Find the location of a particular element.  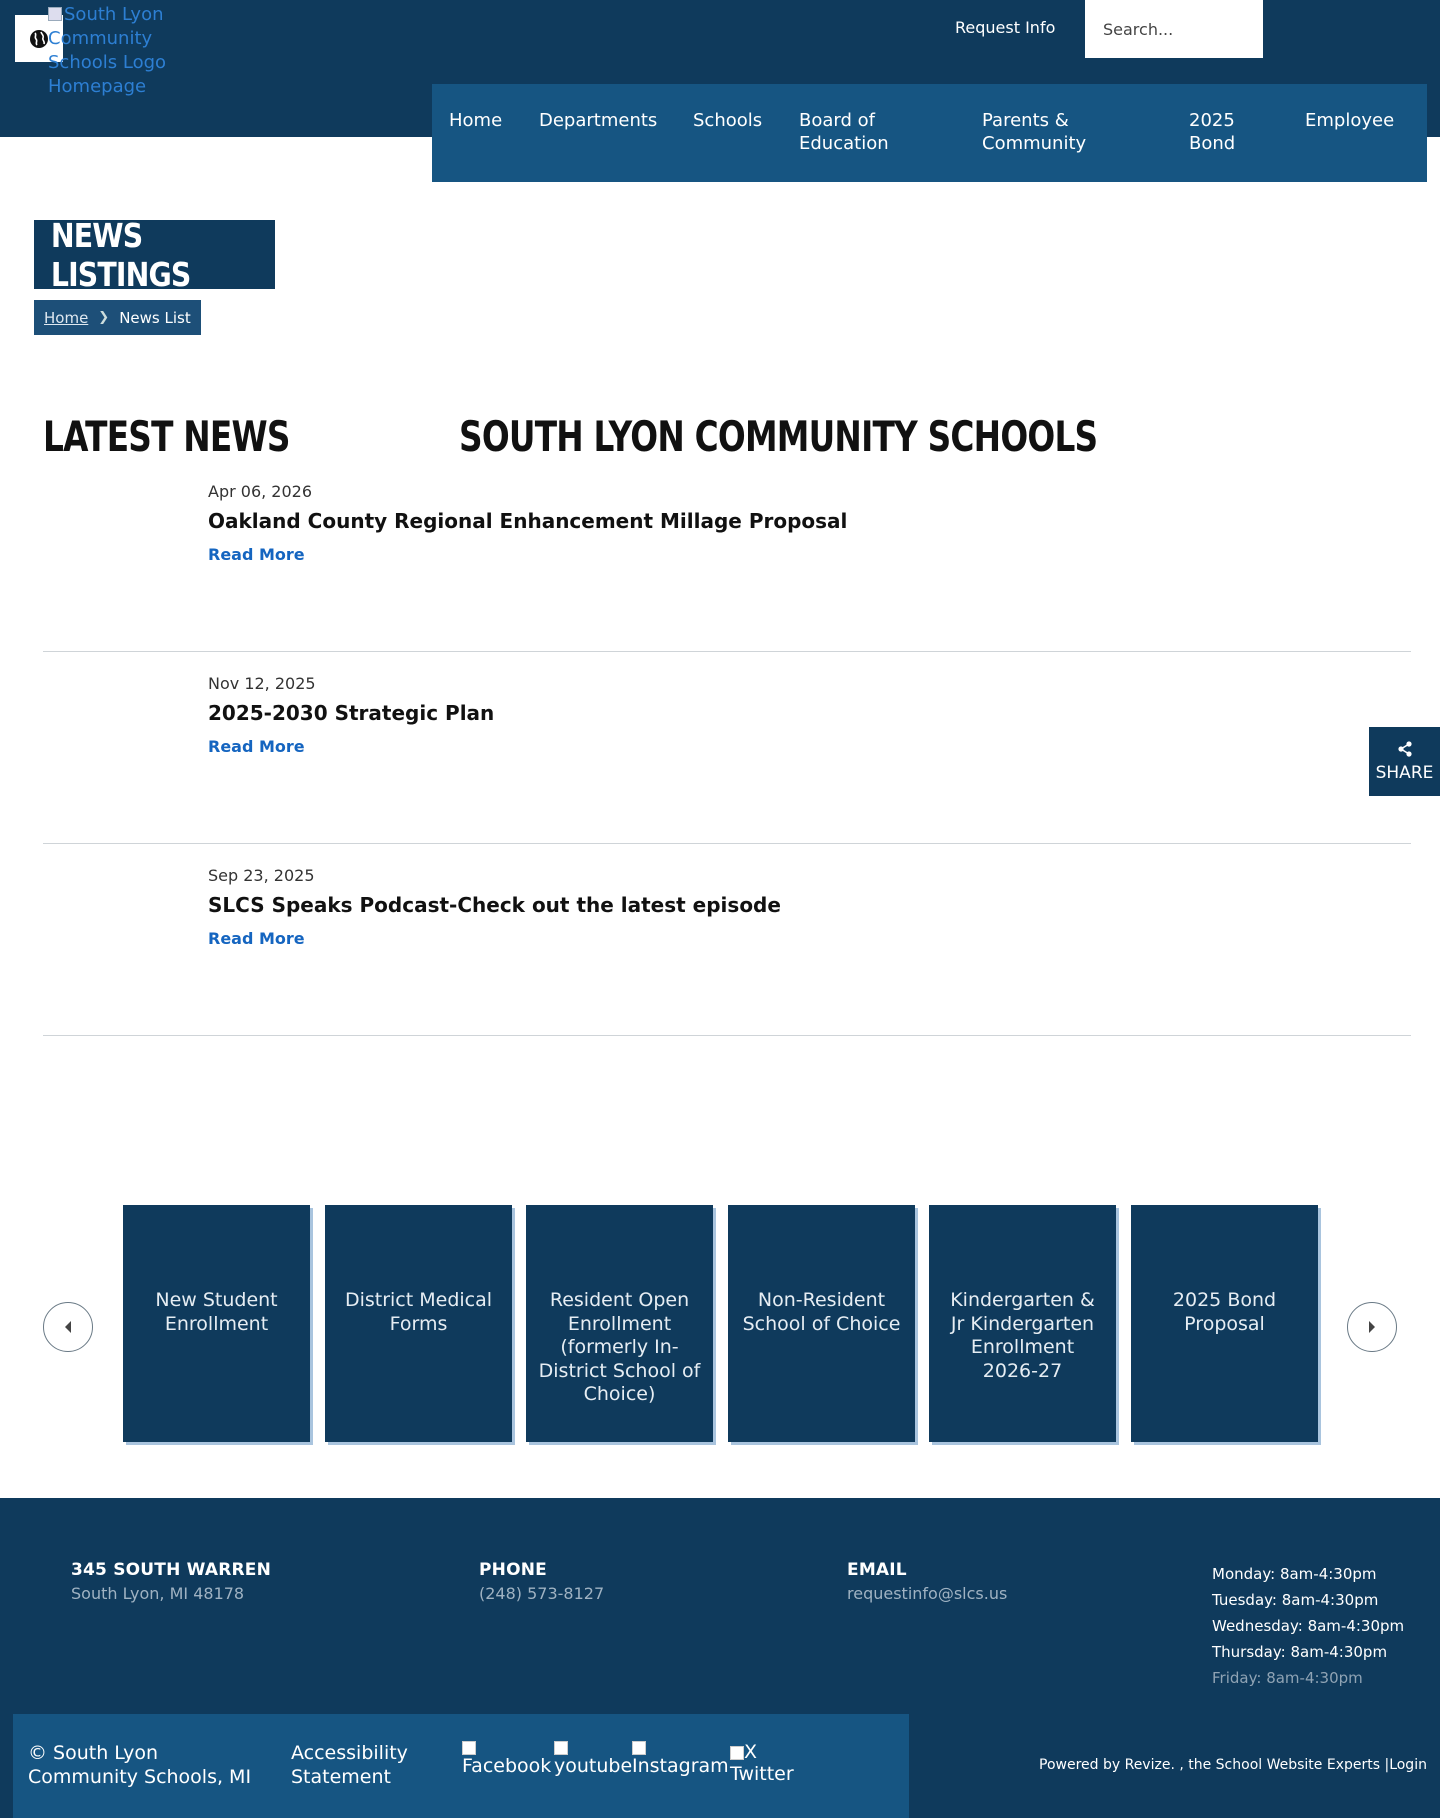

caret-right-icon is located at coordinates (1372, 1327).